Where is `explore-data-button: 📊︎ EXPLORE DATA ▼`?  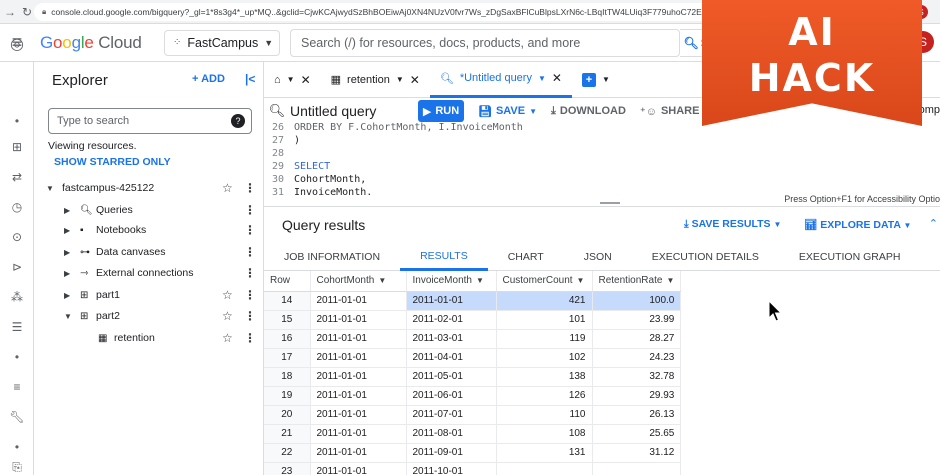
explore-data-button: 📊︎ EXPLORE DATA ▼ is located at coordinates (857, 224).